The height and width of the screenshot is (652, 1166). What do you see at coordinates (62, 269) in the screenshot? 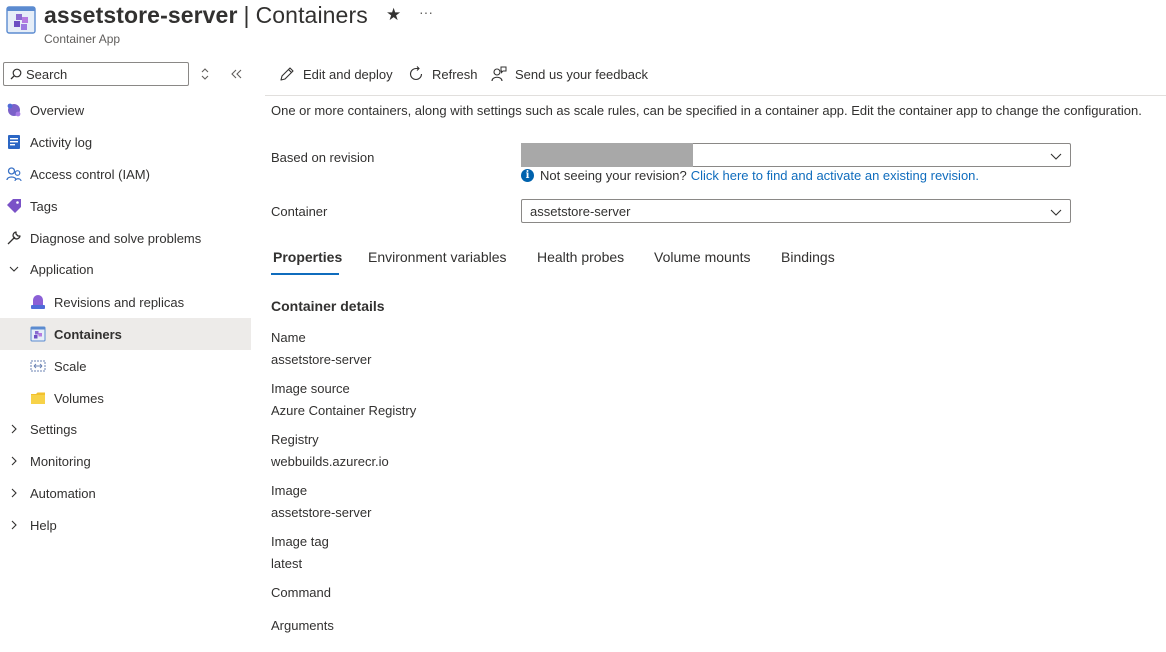
I see `sidebar-item-label: Application` at bounding box center [62, 269].